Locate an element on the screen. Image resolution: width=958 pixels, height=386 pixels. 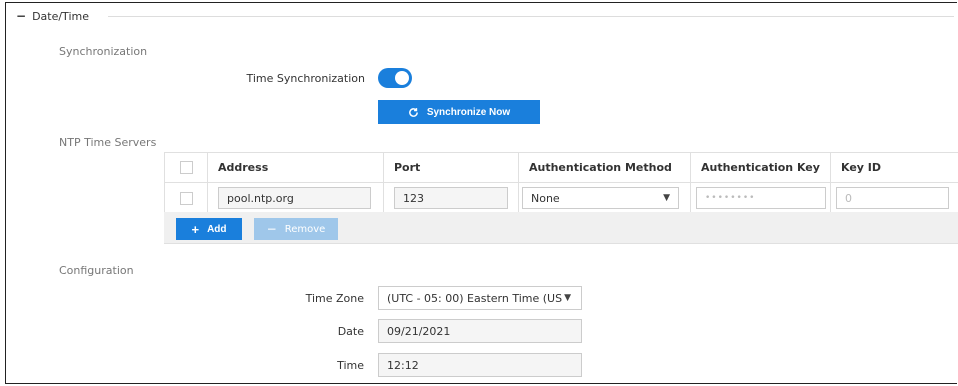
ntp-servers-label: NTP Time Servers is located at coordinates (108, 142).